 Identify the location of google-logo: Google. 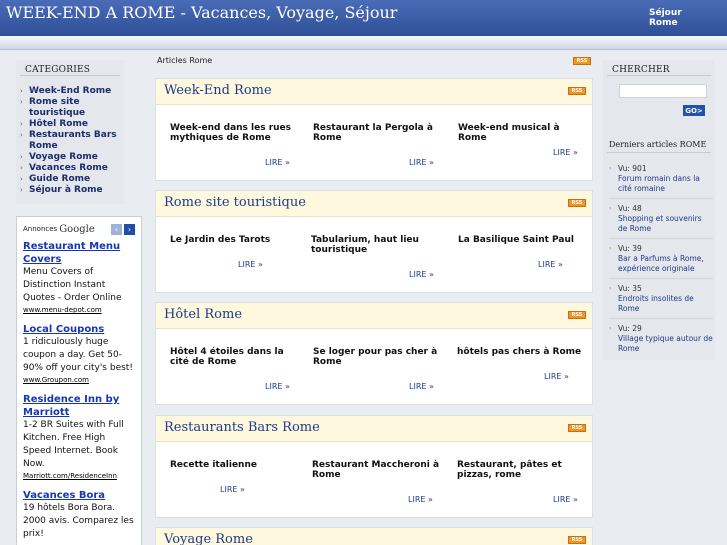
(77, 229).